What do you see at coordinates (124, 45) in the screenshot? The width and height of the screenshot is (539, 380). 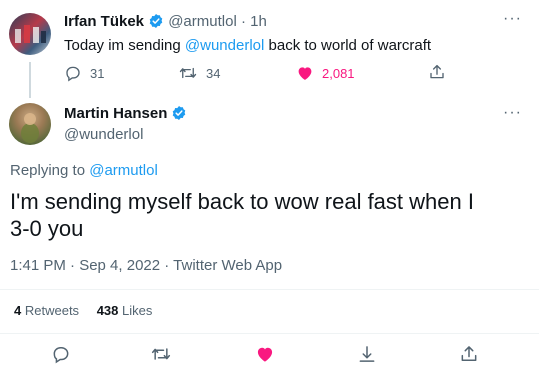 I see `parent-text-before: Today im sending` at bounding box center [124, 45].